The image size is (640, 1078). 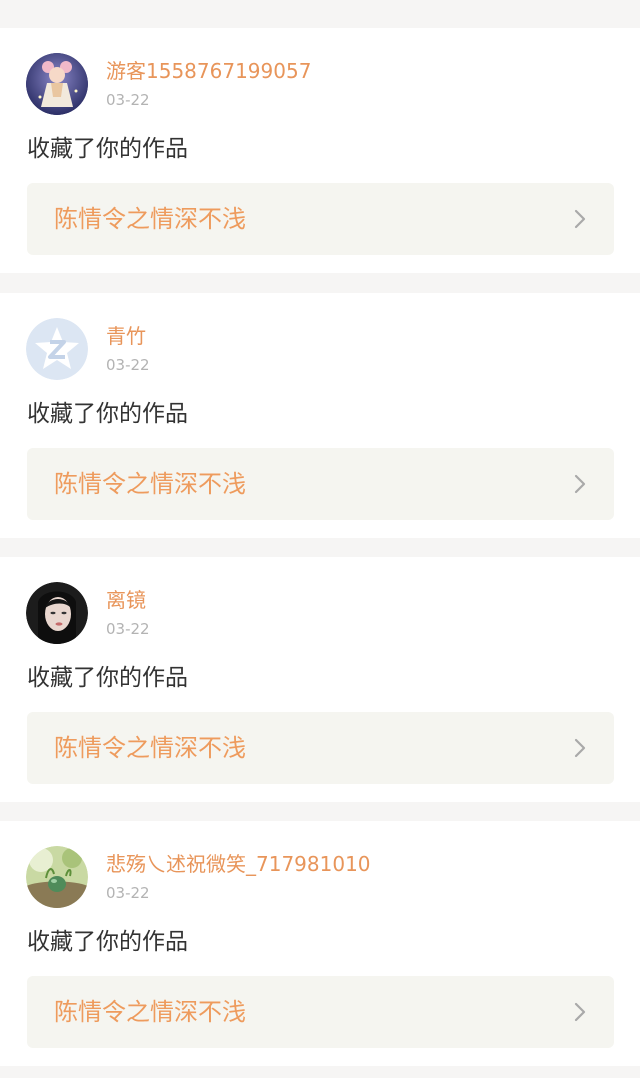 What do you see at coordinates (126, 600) in the screenshot?
I see `username: 离镜` at bounding box center [126, 600].